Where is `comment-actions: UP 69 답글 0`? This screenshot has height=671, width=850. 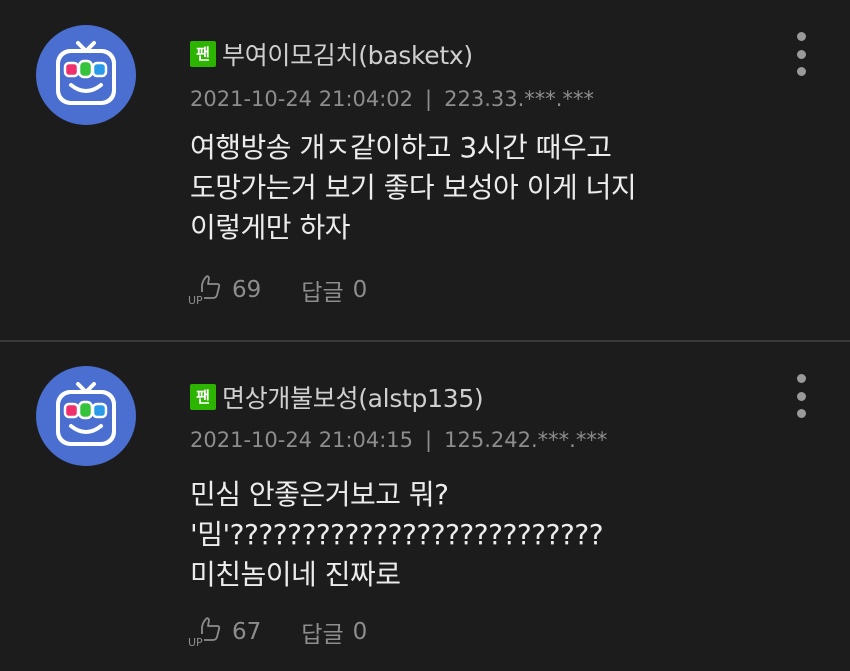
comment-actions: UP 69 답글 0 is located at coordinates (276, 290).